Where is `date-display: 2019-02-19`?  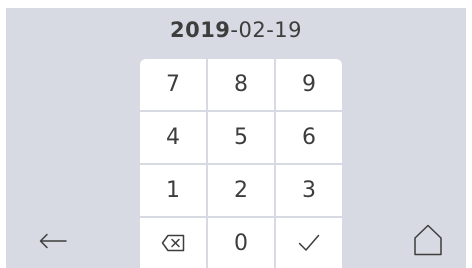
date-display: 2019-02-19 is located at coordinates (236, 30).